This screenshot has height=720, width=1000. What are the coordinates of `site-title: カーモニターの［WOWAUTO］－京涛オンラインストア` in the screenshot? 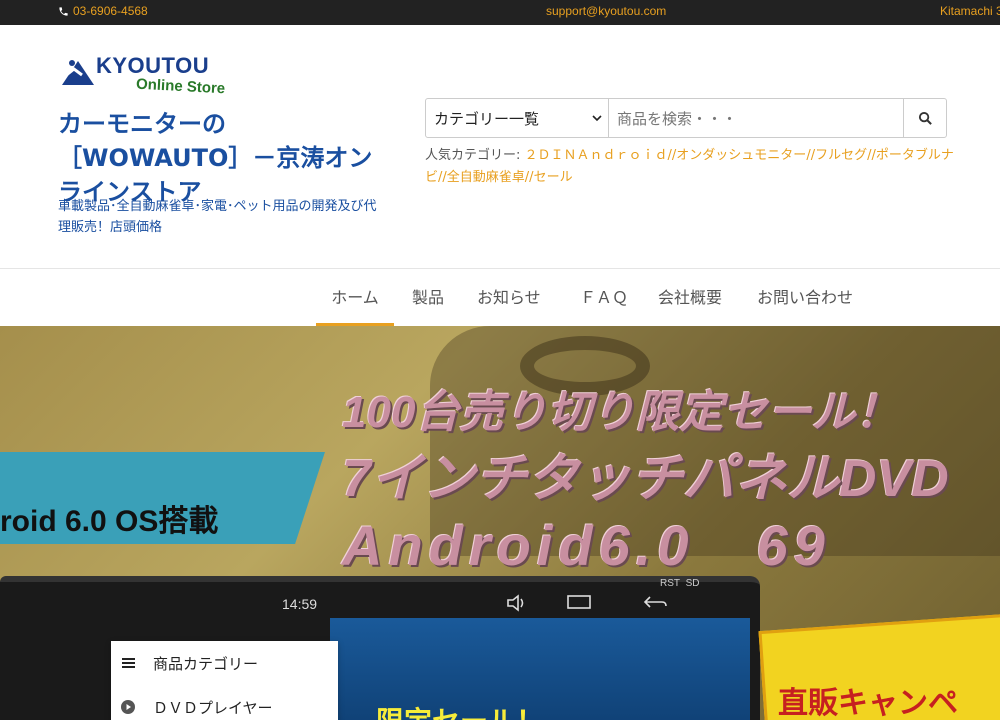 It's located at (223, 158).